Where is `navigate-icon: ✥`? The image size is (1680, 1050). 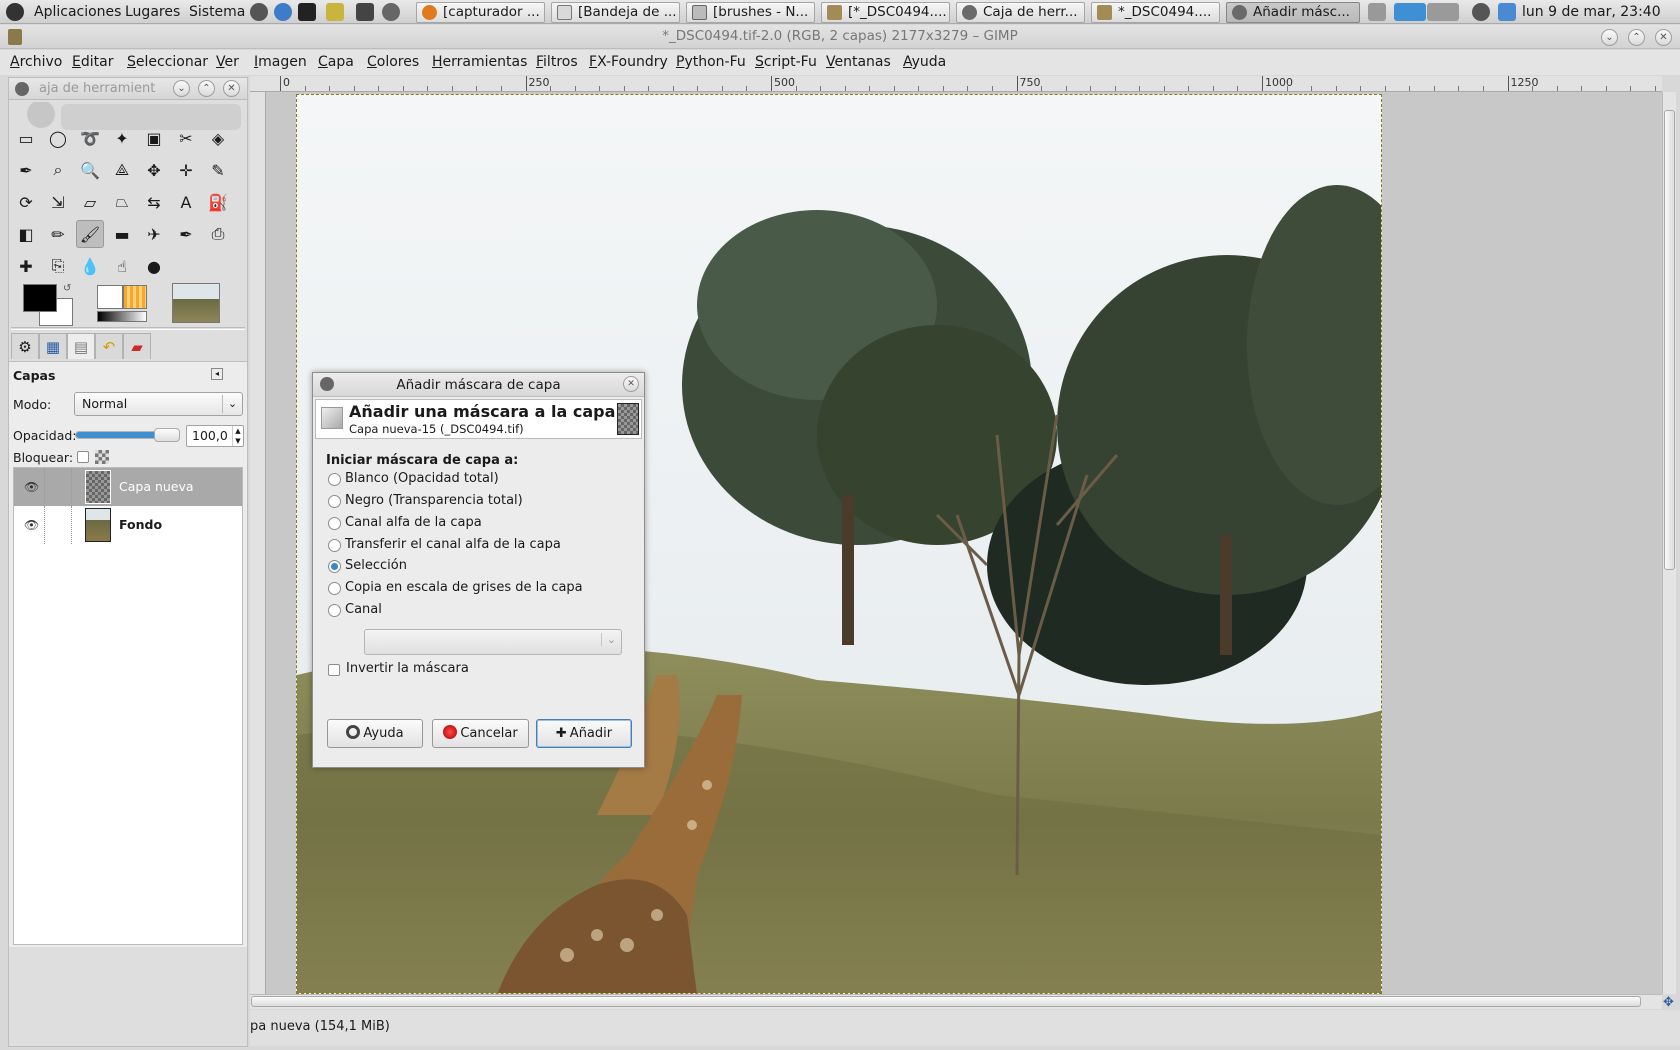 navigate-icon: ✥ is located at coordinates (1668, 1002).